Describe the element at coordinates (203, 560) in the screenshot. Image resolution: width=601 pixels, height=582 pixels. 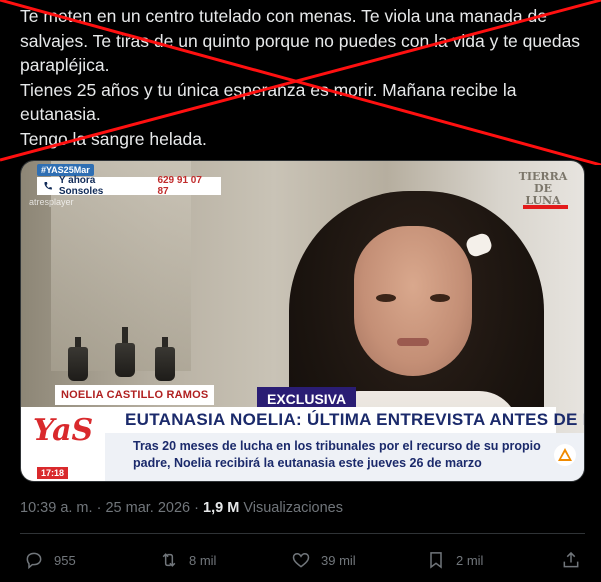
I see `repost-count: 8 mil` at that location.